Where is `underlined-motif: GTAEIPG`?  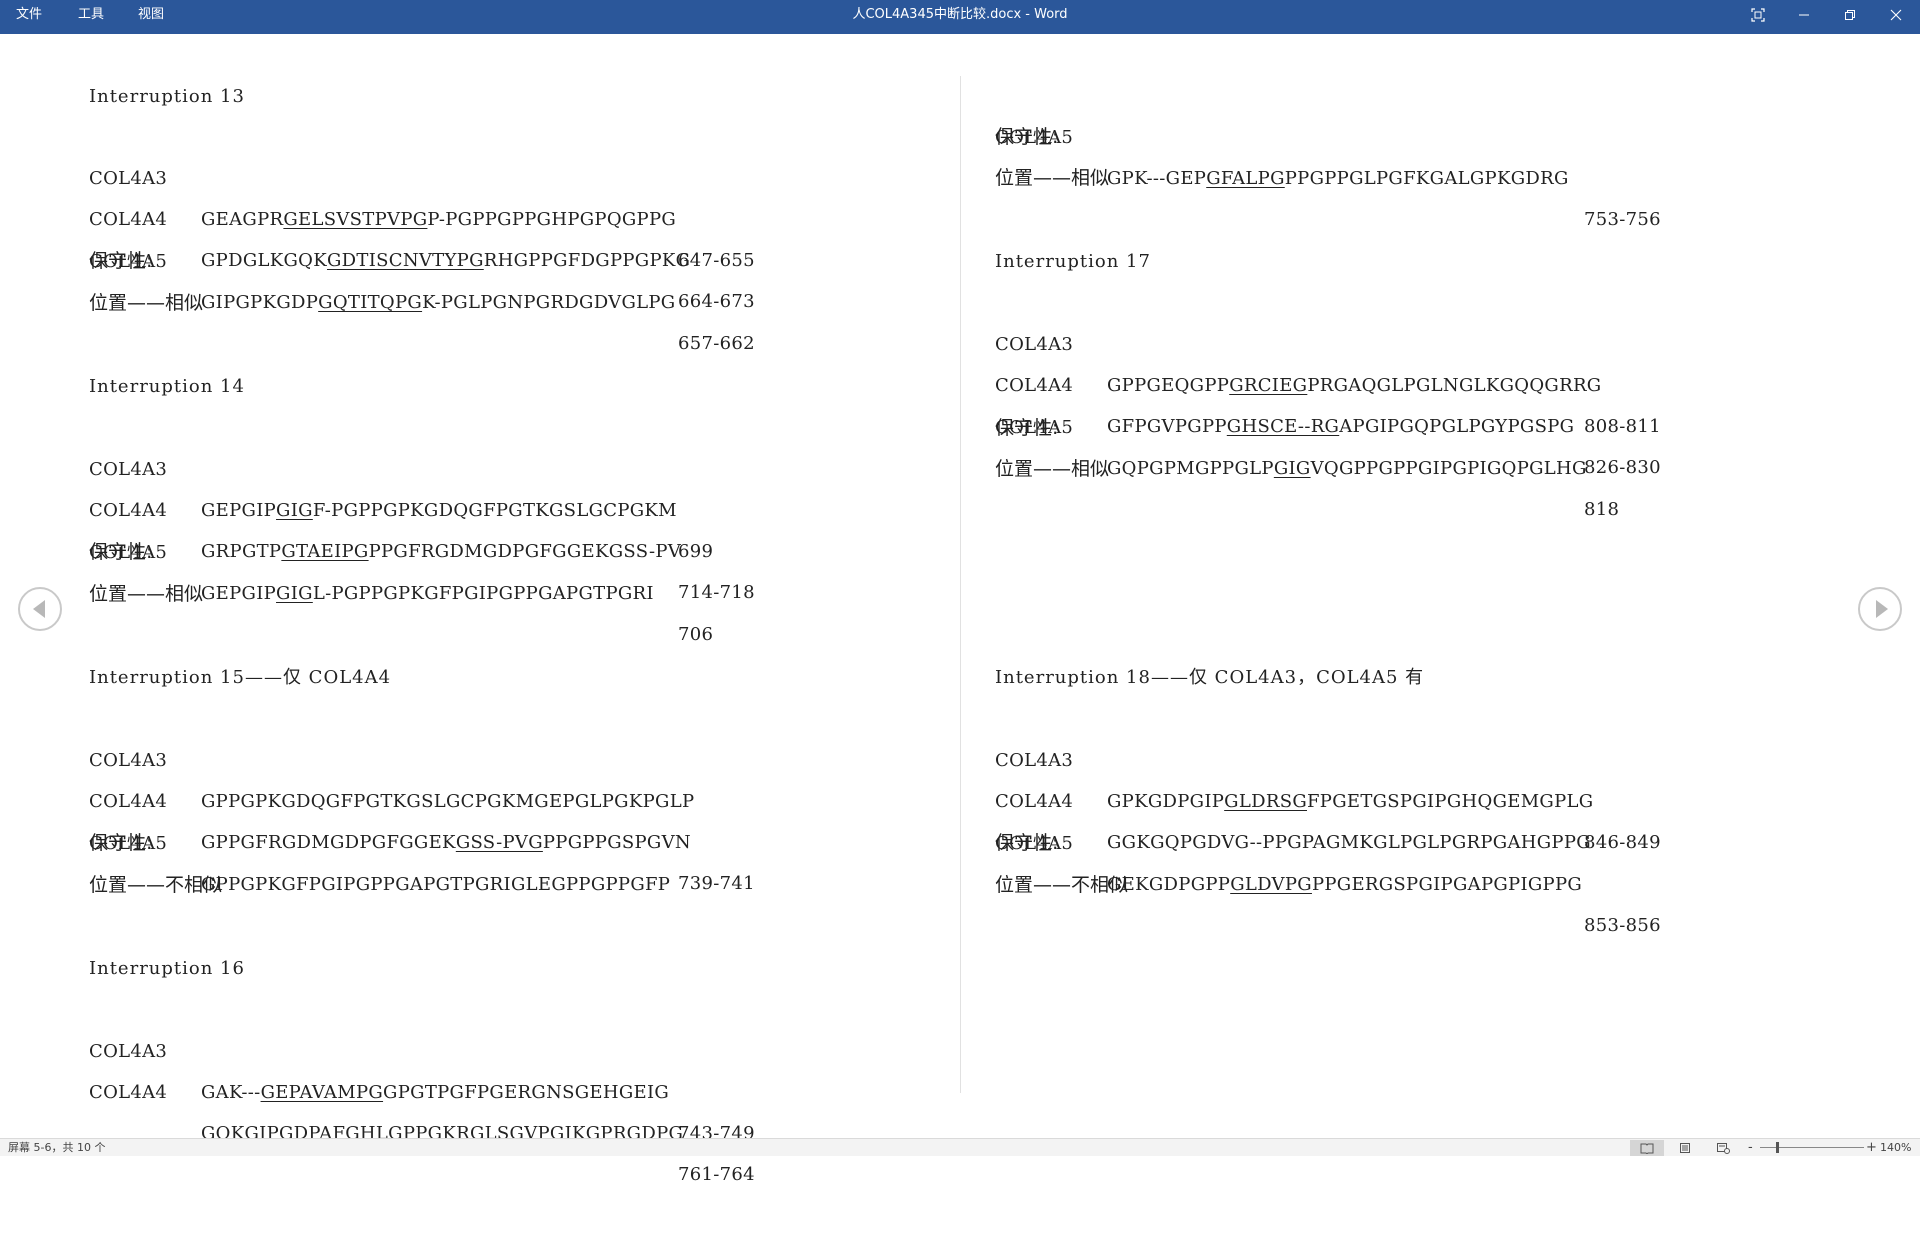 underlined-motif: GTAEIPG is located at coordinates (325, 551).